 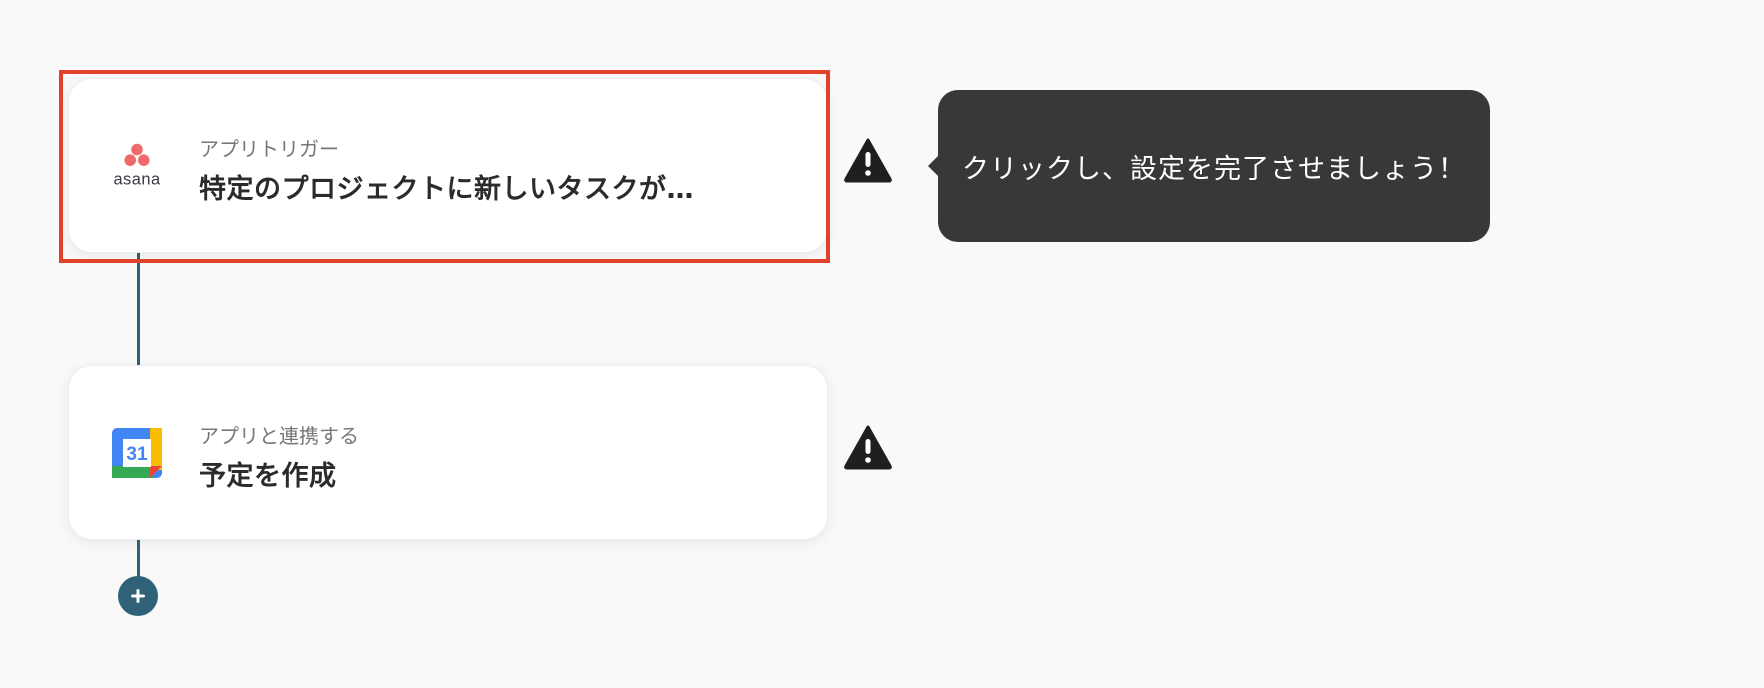 I want to click on asana-logo-icon: asana, so click(x=137, y=165).